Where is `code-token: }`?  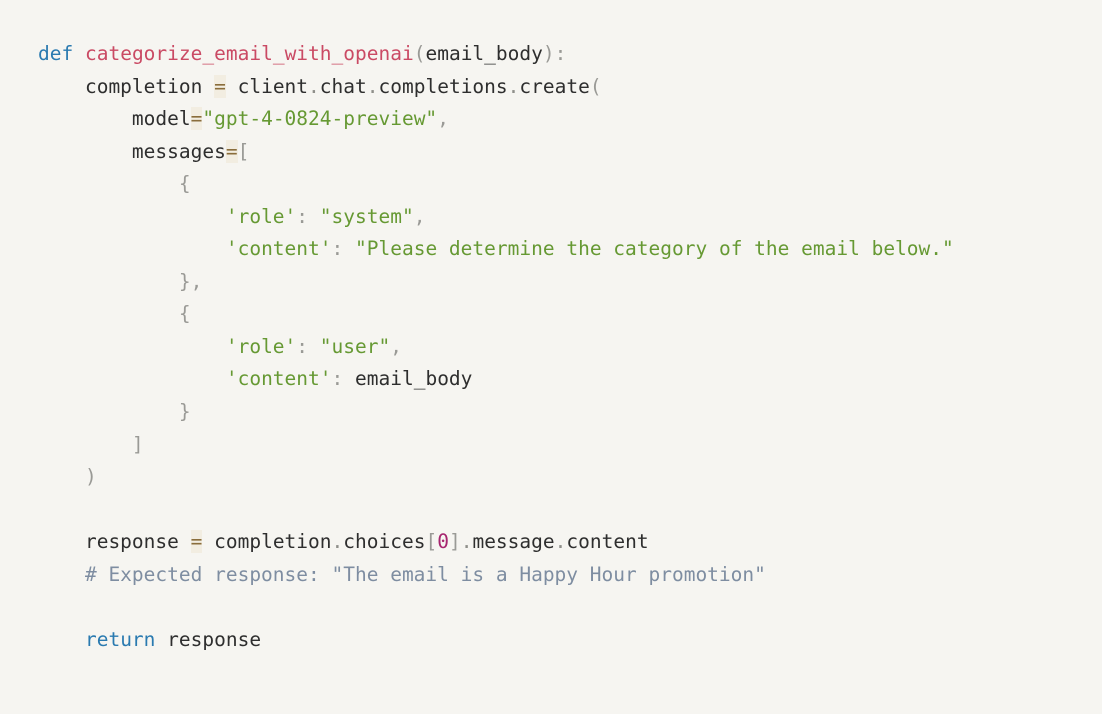
code-token: } is located at coordinates (114, 412).